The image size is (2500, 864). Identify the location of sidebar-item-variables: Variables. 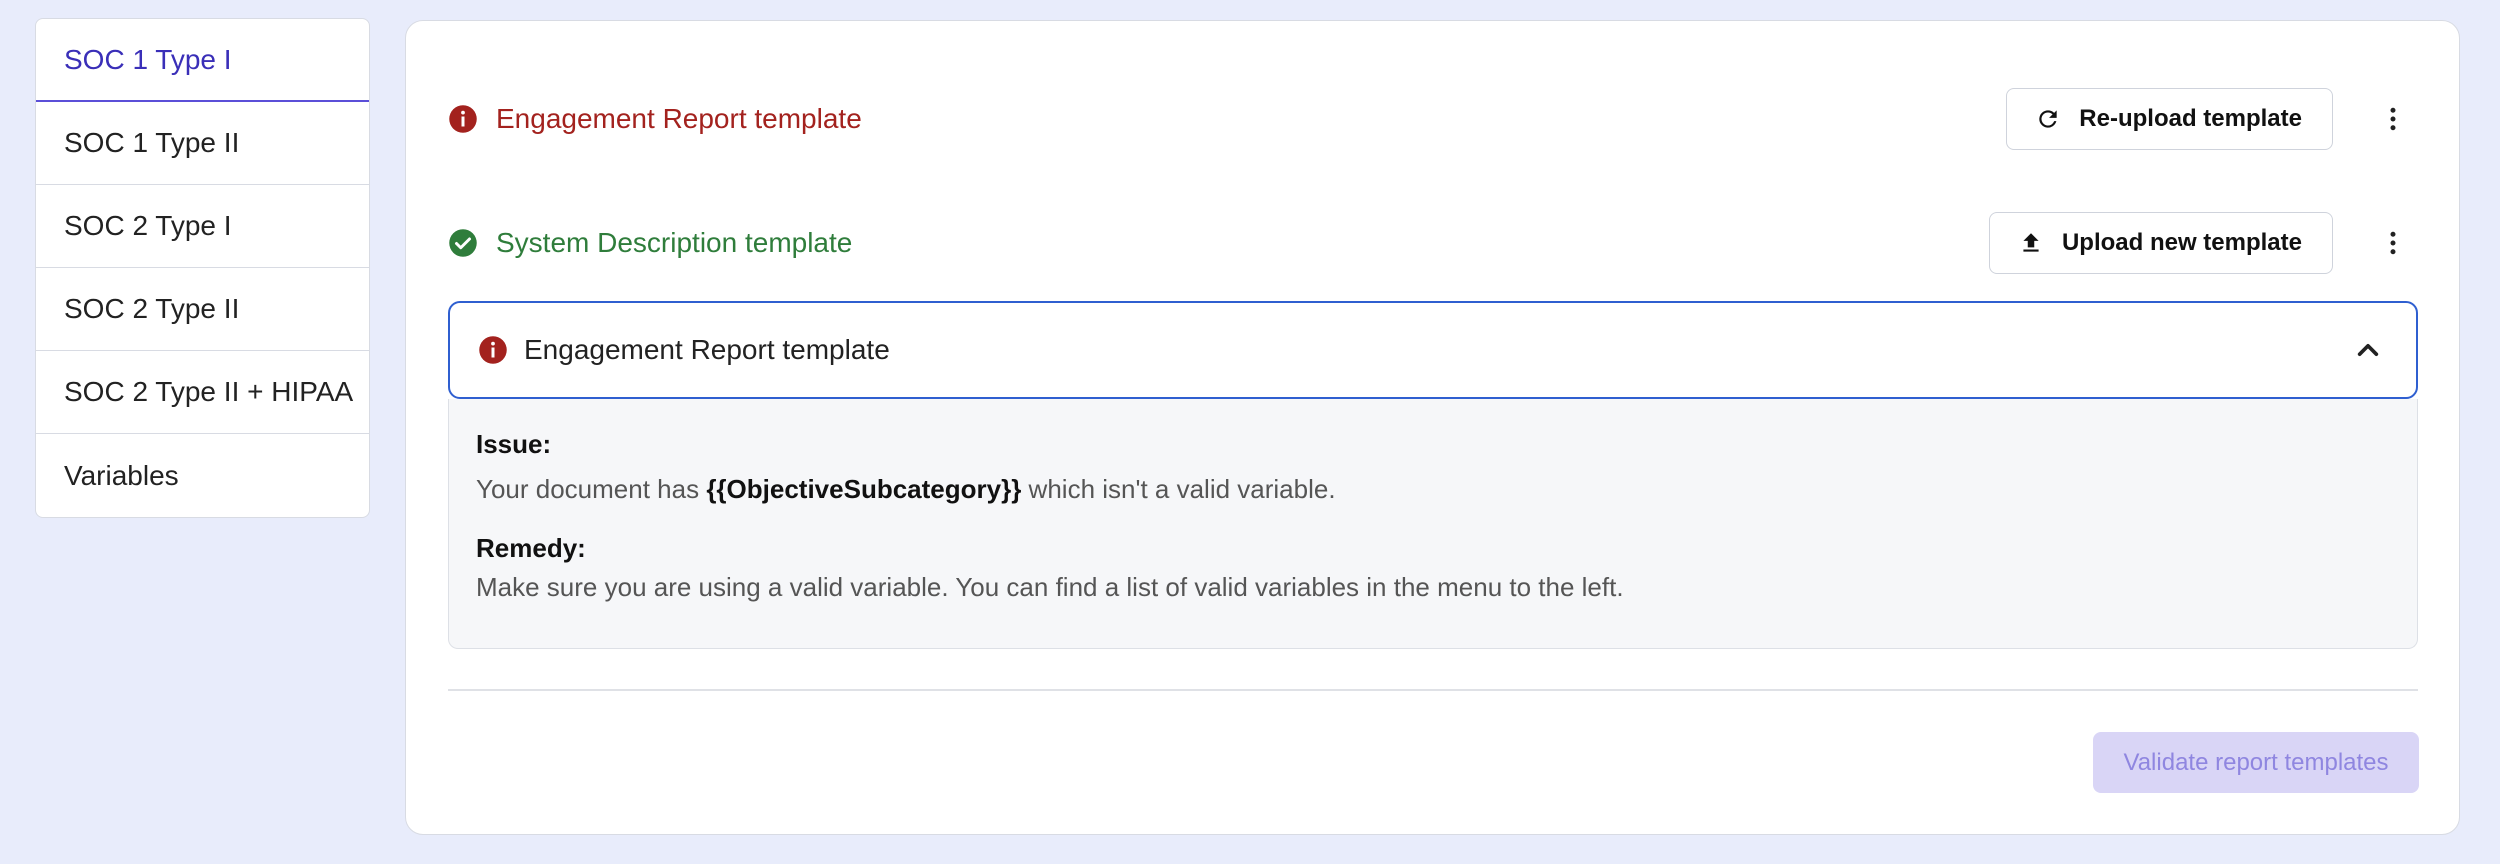
(202, 475).